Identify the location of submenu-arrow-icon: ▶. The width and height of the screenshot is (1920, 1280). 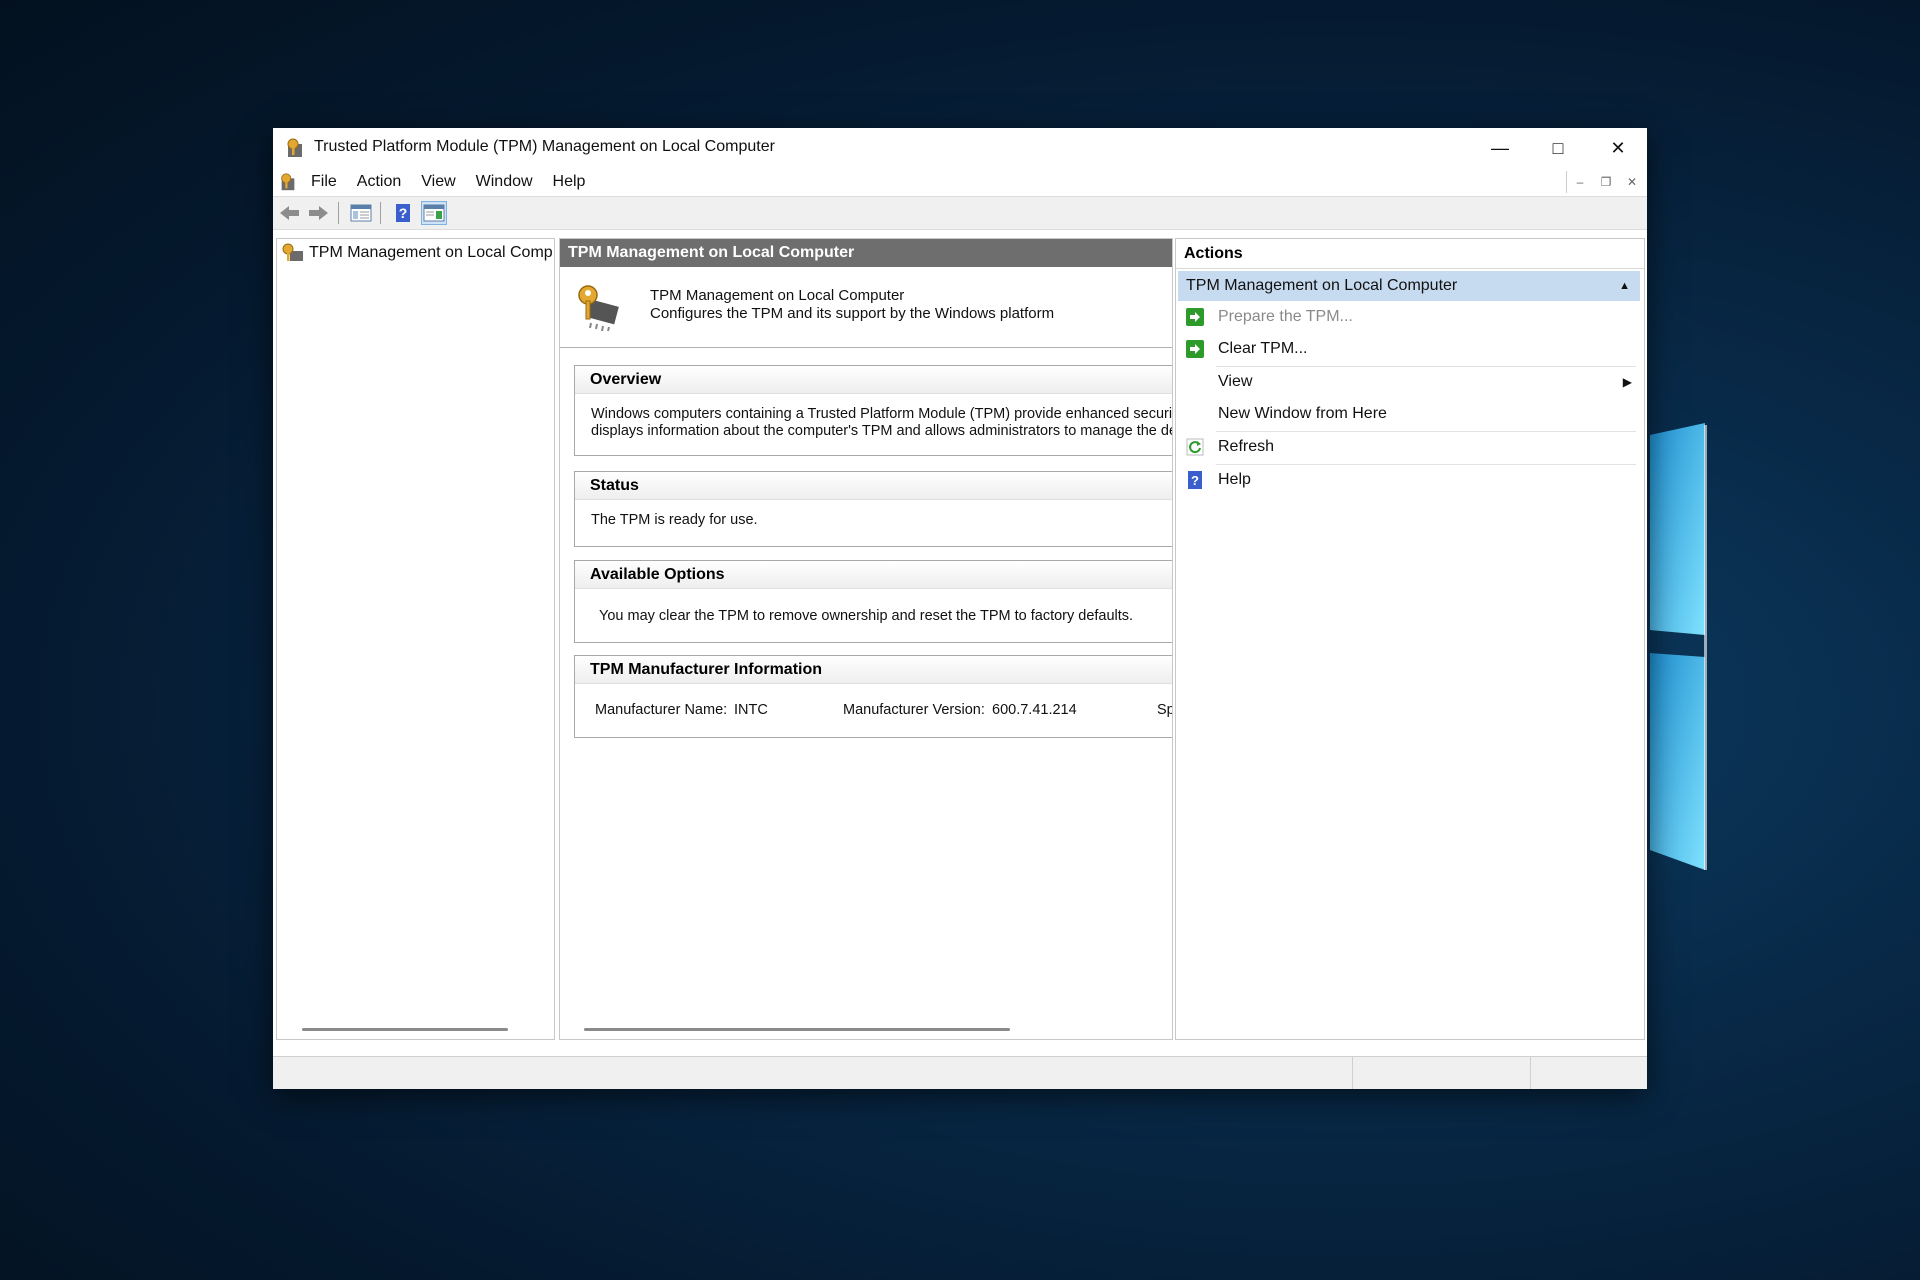
(1627, 382).